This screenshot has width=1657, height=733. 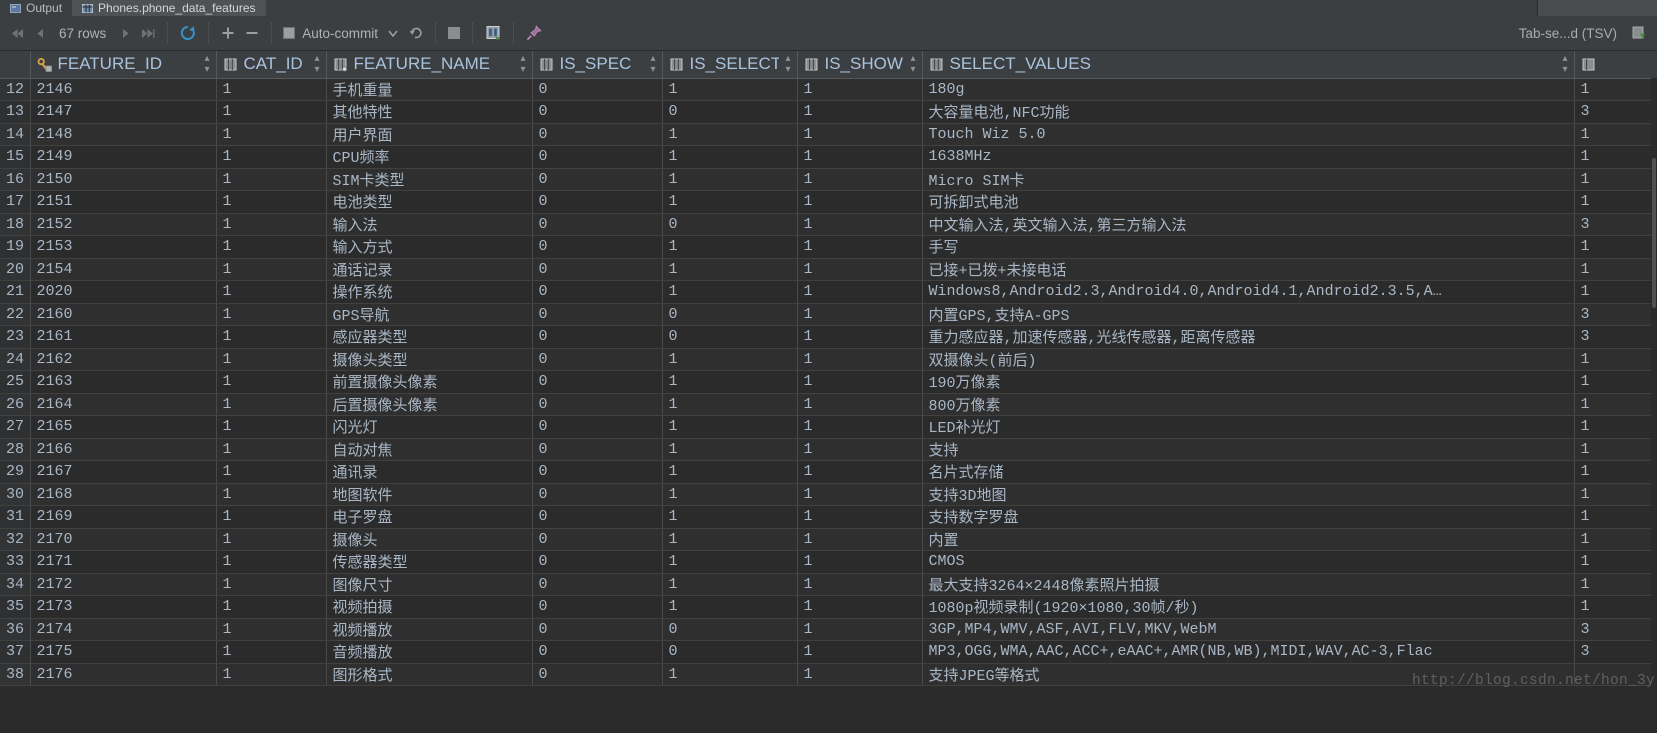 What do you see at coordinates (730, 65) in the screenshot?
I see `column-header-is-select: IS_SELECT ▴ ▾` at bounding box center [730, 65].